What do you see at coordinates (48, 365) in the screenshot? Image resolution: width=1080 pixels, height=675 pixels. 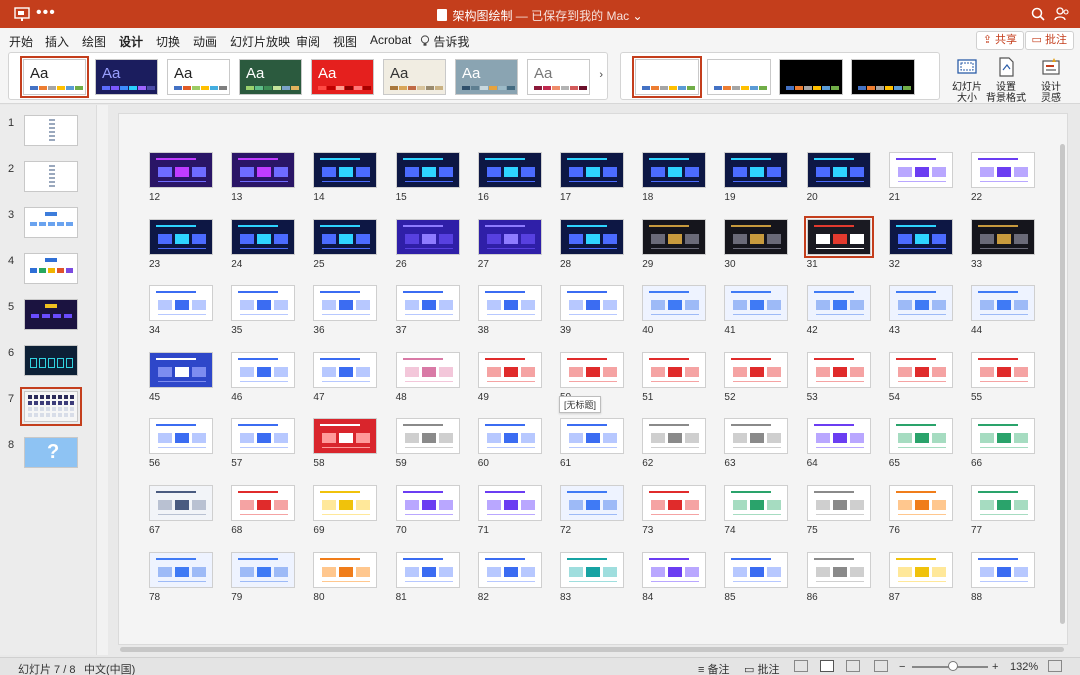 I see `slide-thumbnail-6: 6` at bounding box center [48, 365].